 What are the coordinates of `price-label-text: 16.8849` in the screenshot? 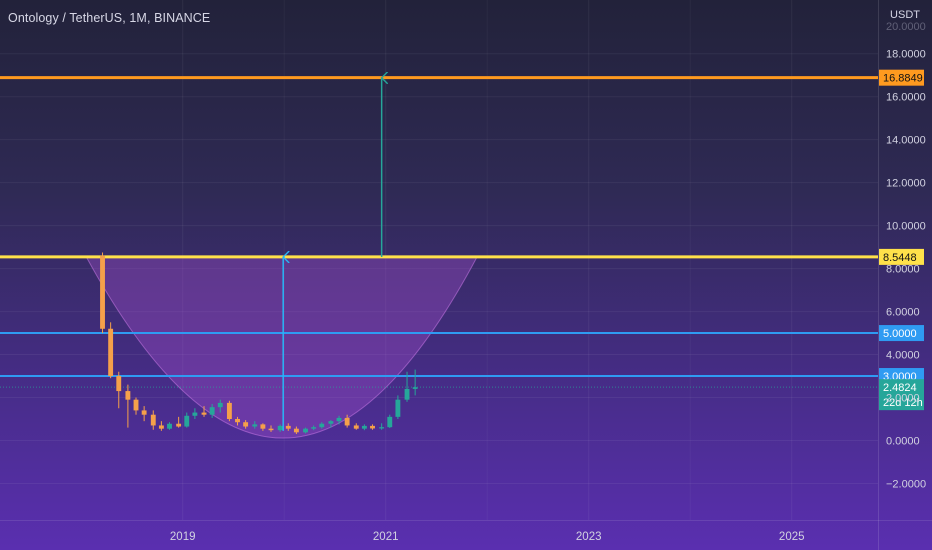 It's located at (903, 79).